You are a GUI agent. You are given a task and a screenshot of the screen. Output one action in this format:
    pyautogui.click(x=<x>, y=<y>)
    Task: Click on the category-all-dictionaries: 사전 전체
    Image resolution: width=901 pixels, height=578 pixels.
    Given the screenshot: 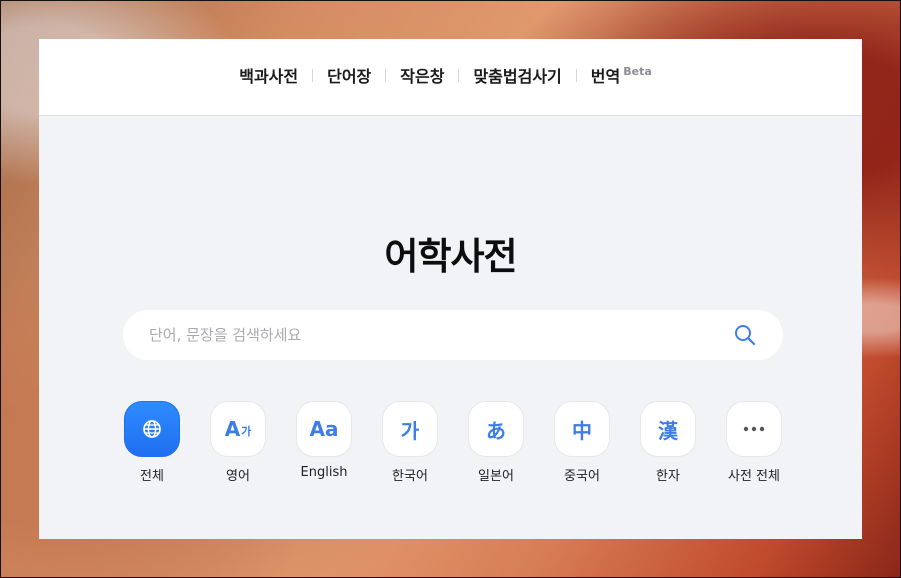 What is the action you would take?
    pyautogui.click(x=754, y=442)
    